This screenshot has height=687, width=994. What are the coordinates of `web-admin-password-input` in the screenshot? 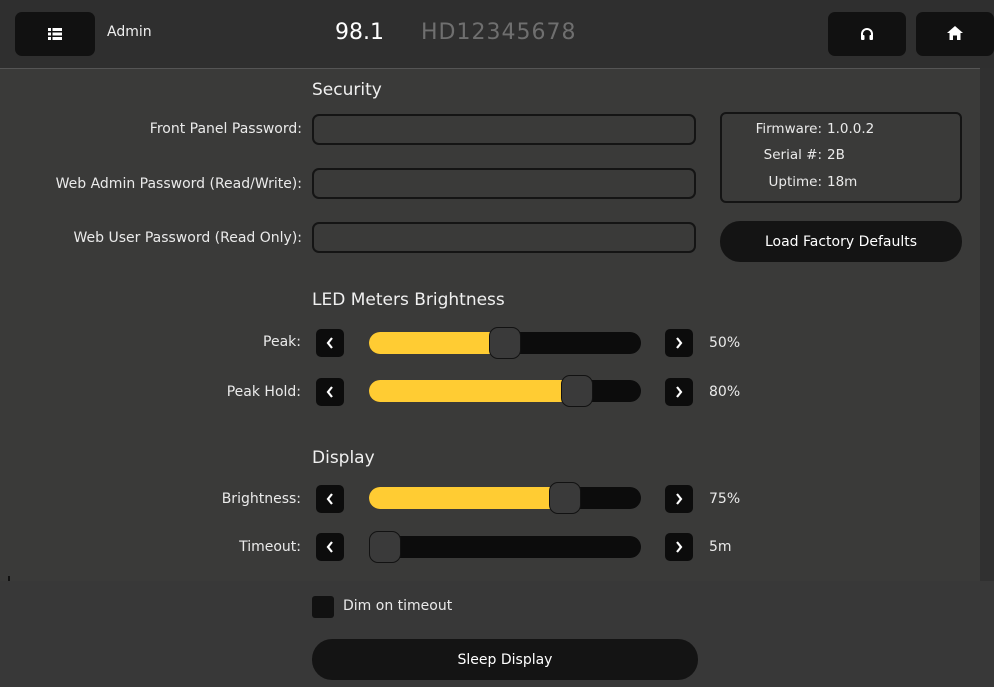 It's located at (504, 183).